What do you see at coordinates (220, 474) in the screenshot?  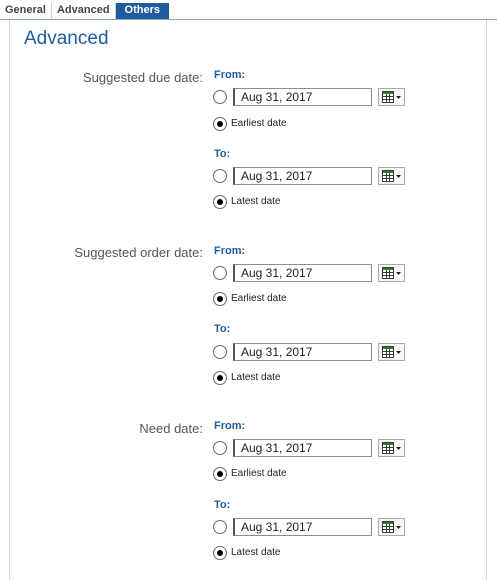 I see `need-earliest-date-radio` at bounding box center [220, 474].